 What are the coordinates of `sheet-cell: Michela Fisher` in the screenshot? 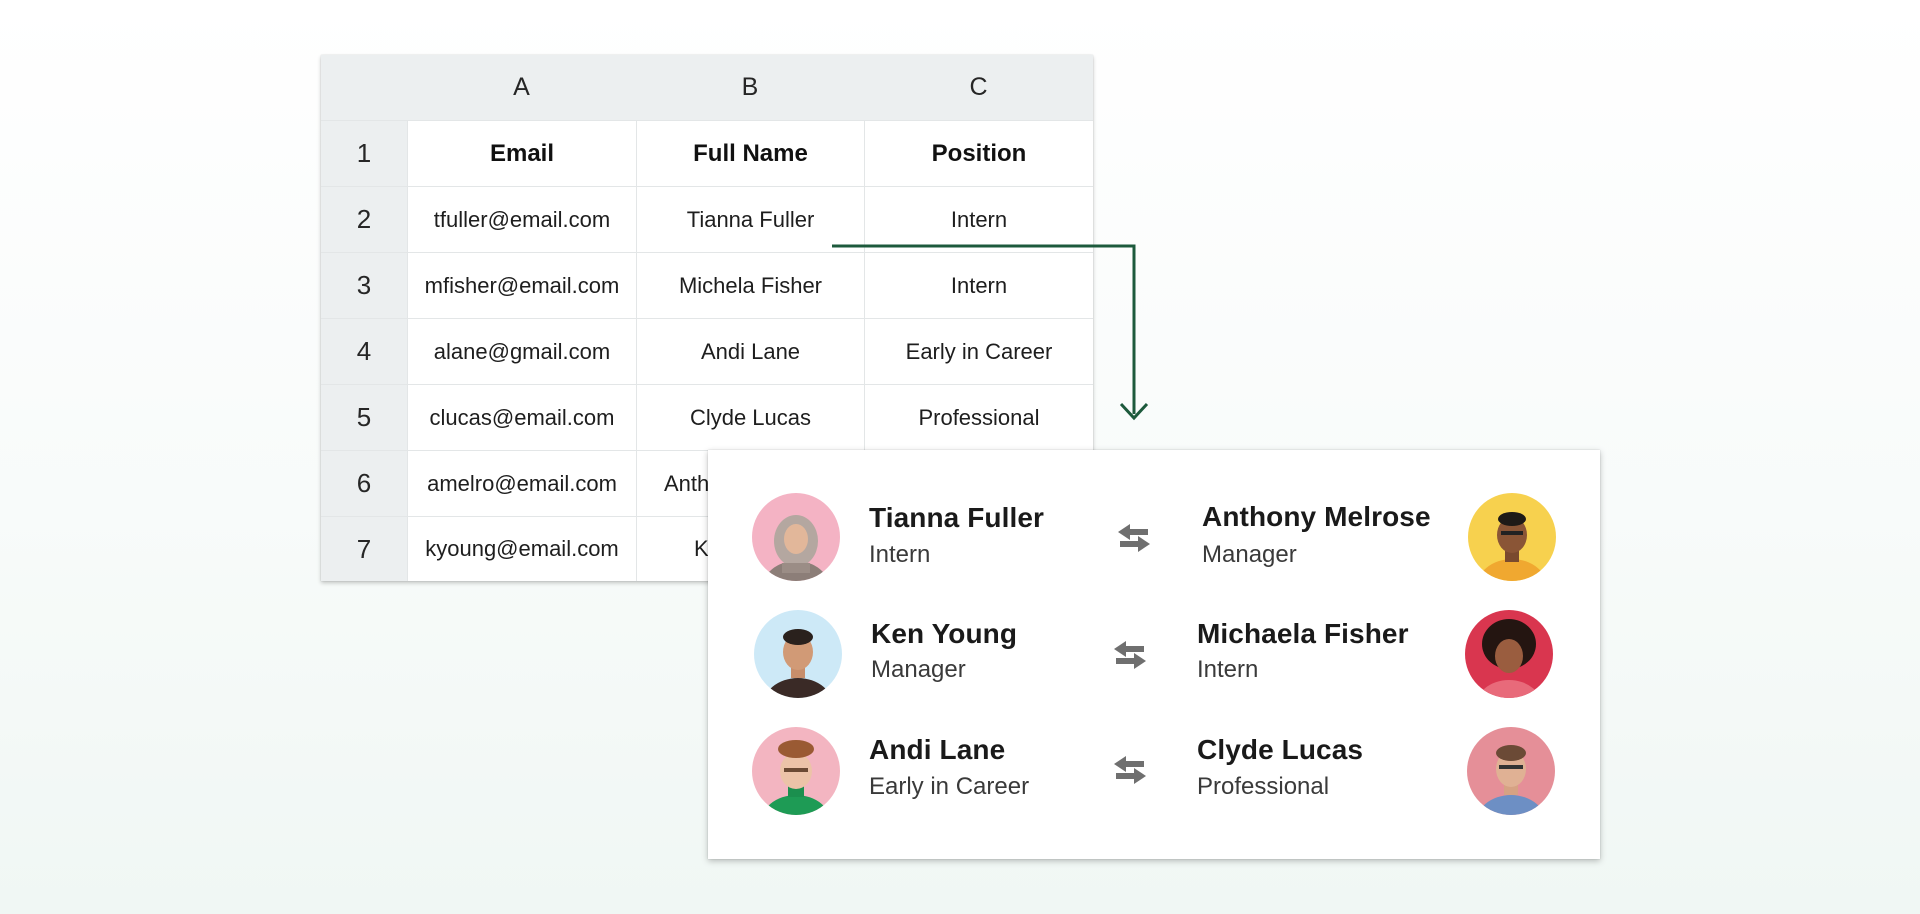 It's located at (750, 285).